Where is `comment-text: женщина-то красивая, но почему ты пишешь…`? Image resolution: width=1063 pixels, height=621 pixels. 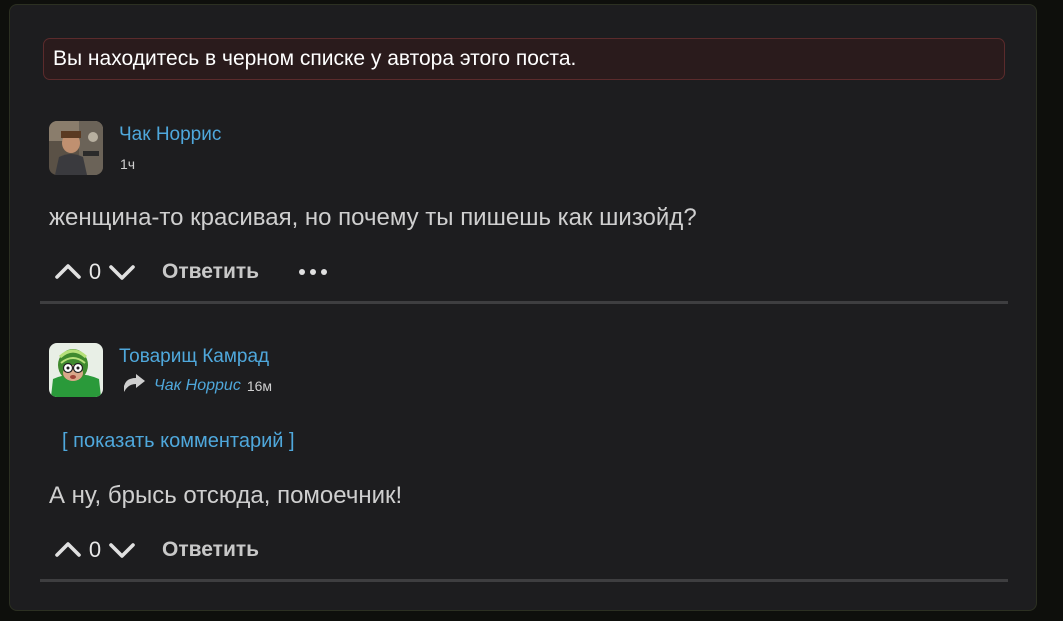
comment-text: женщина-то красивая, но почему ты пишешь… is located at coordinates (373, 217).